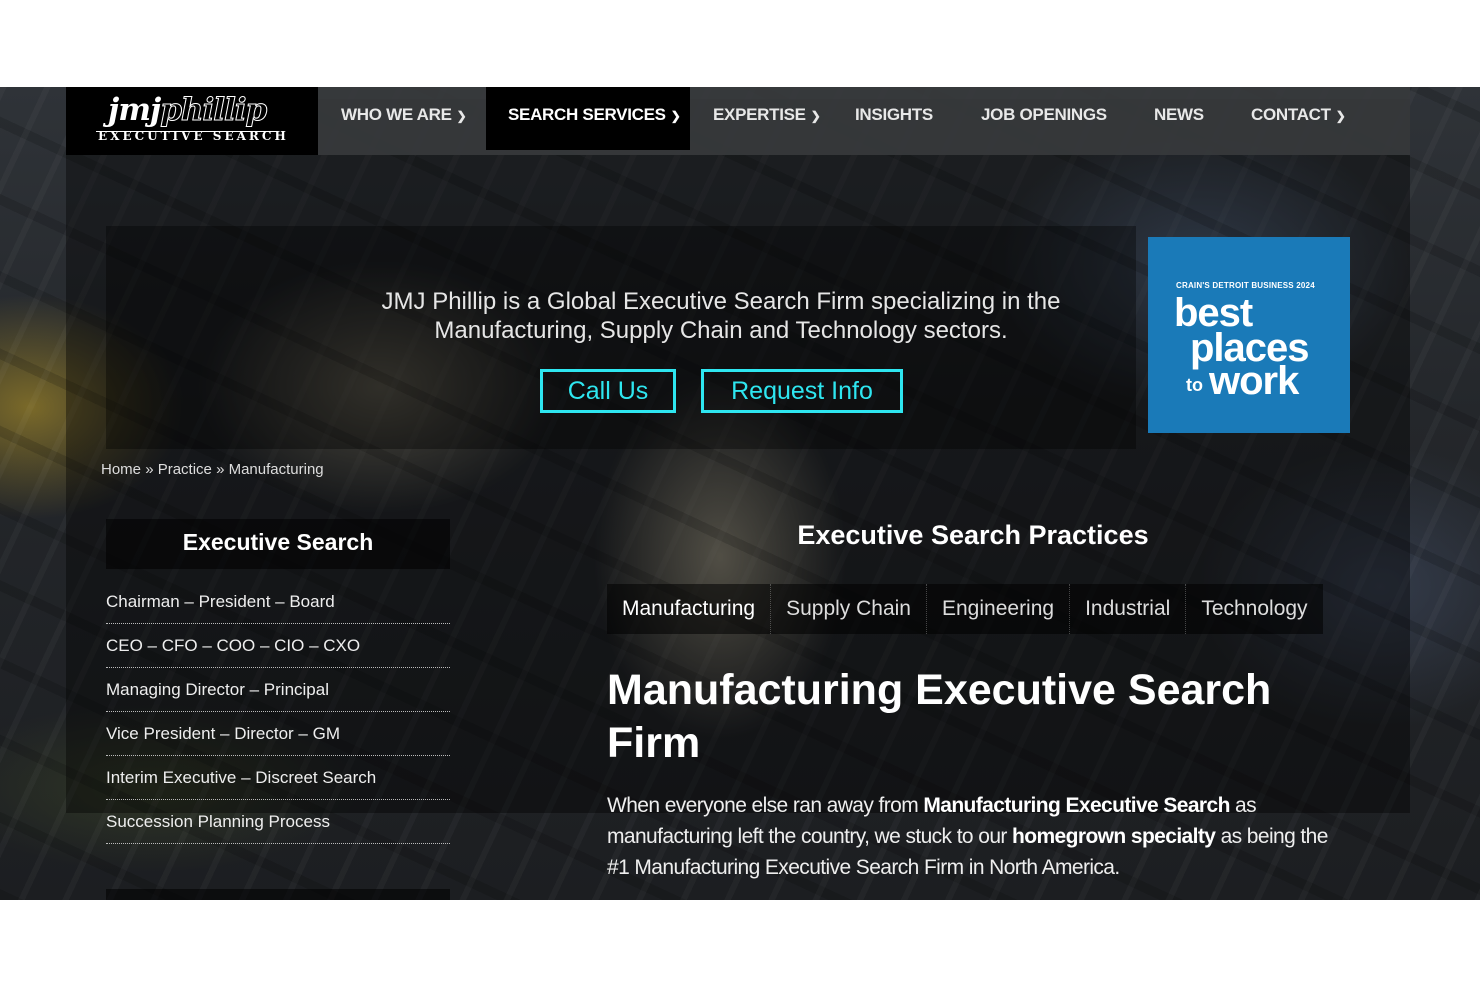  I want to click on nav-label: NEWS, so click(1179, 114).